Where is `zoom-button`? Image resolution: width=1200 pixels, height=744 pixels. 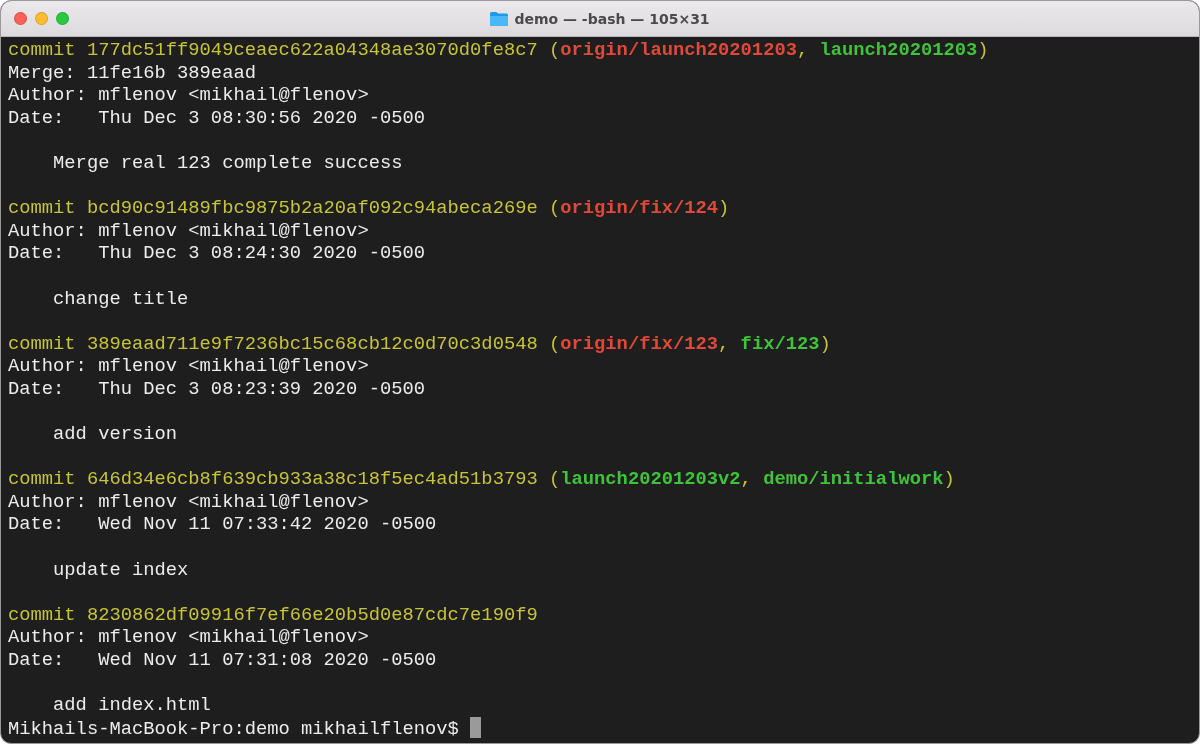 zoom-button is located at coordinates (62, 18).